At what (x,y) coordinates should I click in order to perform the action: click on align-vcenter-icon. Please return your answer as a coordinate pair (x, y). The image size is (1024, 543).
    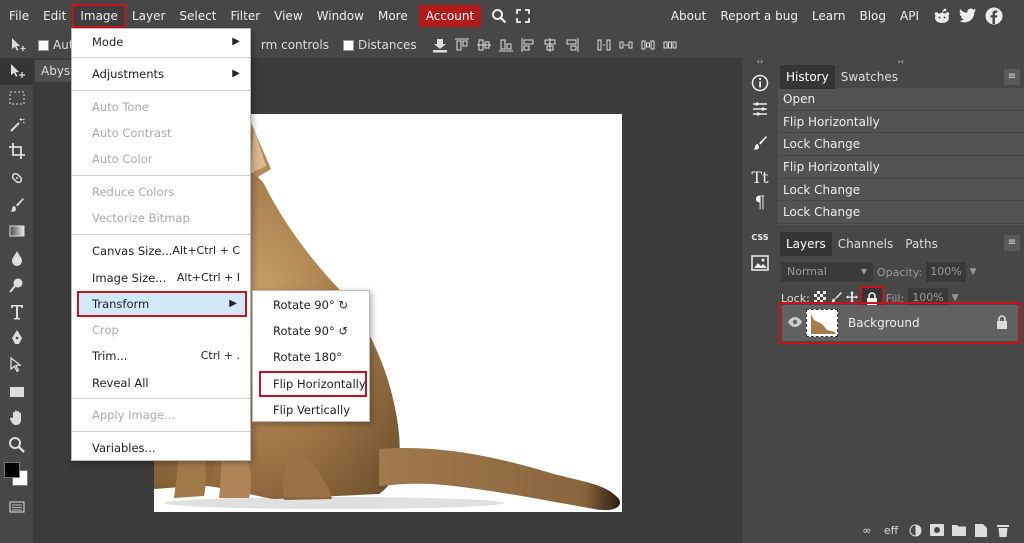
    Looking at the image, I should click on (484, 45).